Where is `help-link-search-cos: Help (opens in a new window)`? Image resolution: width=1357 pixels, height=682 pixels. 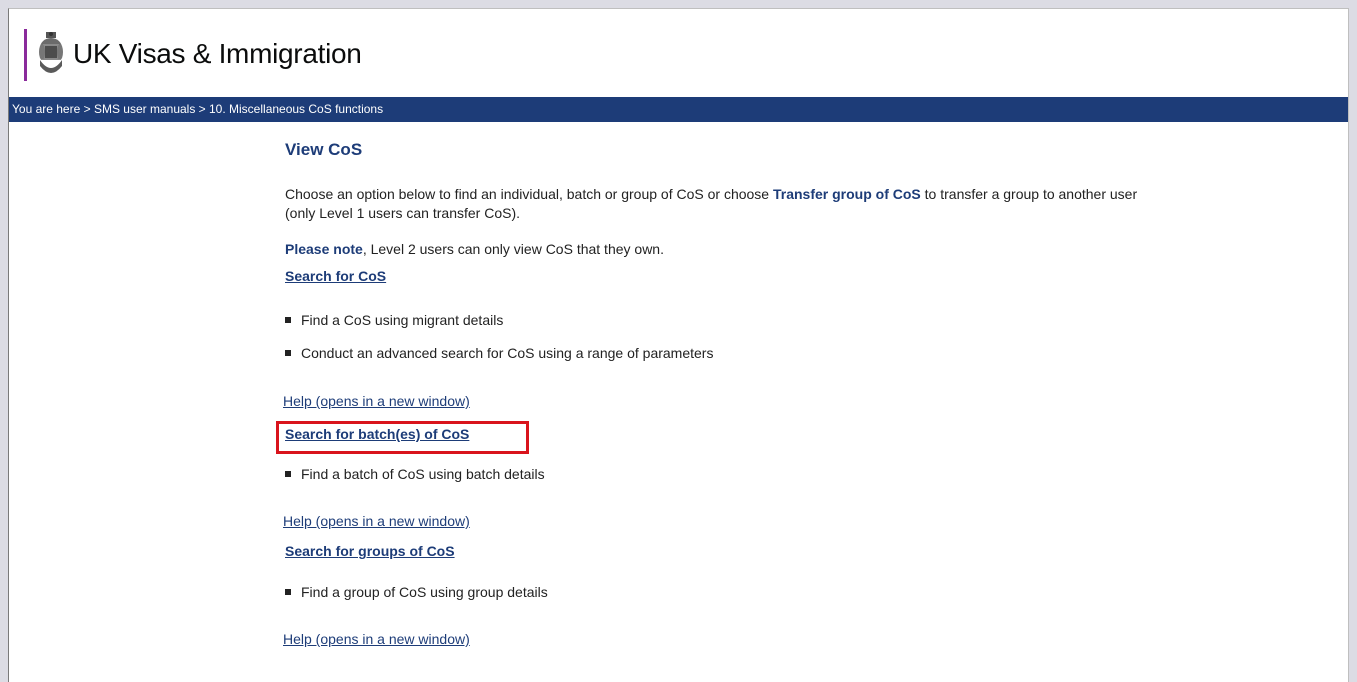 help-link-search-cos: Help (opens in a new window) is located at coordinates (376, 401).